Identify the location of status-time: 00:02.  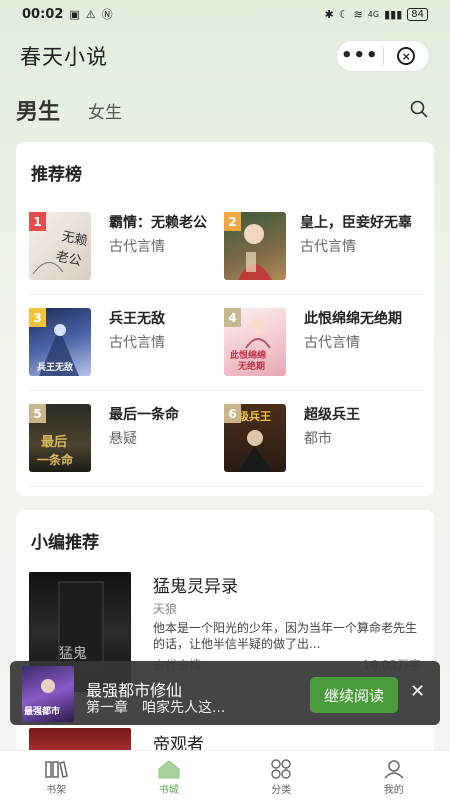
(43, 14).